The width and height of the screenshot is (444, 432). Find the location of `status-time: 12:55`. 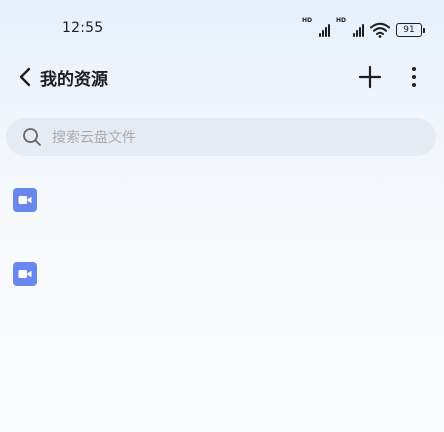

status-time: 12:55 is located at coordinates (83, 28).